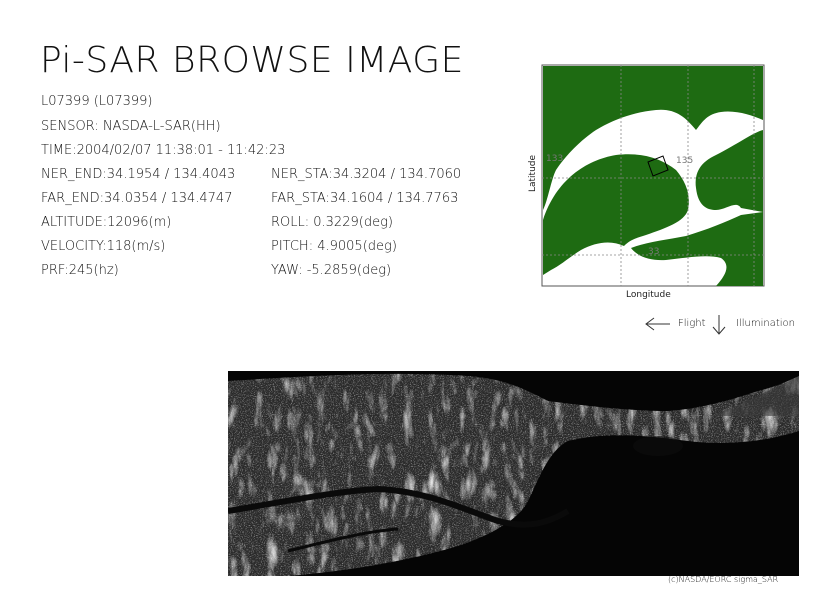 Image resolution: width=822 pixels, height=595 pixels. What do you see at coordinates (334, 246) in the screenshot?
I see `pitch-info: PITCH: 4.9005(deg)` at bounding box center [334, 246].